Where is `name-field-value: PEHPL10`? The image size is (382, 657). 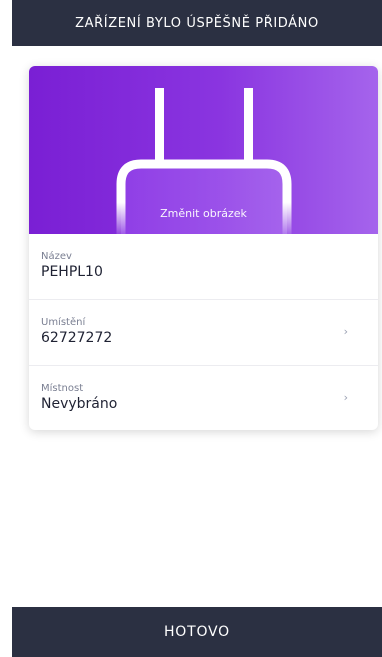
name-field-value: PEHPL10 is located at coordinates (72, 272).